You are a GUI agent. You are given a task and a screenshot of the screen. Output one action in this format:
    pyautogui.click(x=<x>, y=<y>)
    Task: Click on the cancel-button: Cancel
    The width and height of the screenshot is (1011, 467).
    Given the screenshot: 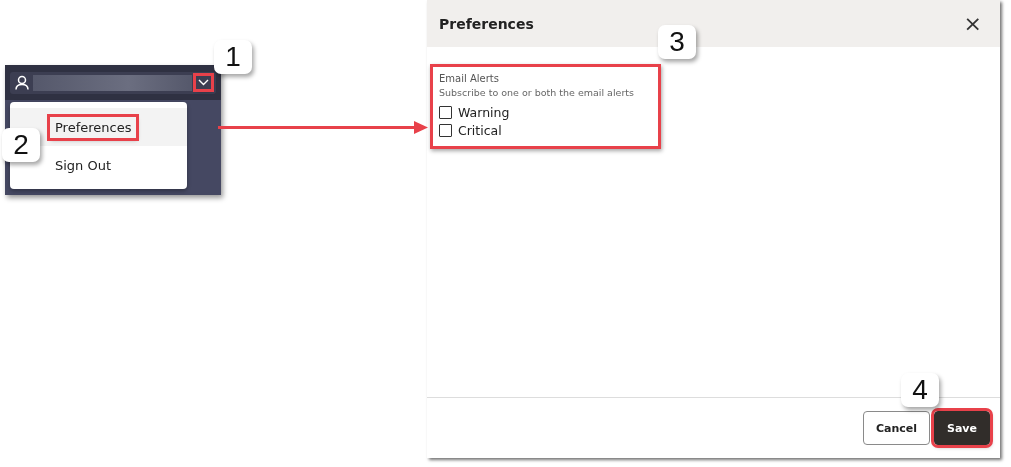 What is the action you would take?
    pyautogui.click(x=896, y=428)
    